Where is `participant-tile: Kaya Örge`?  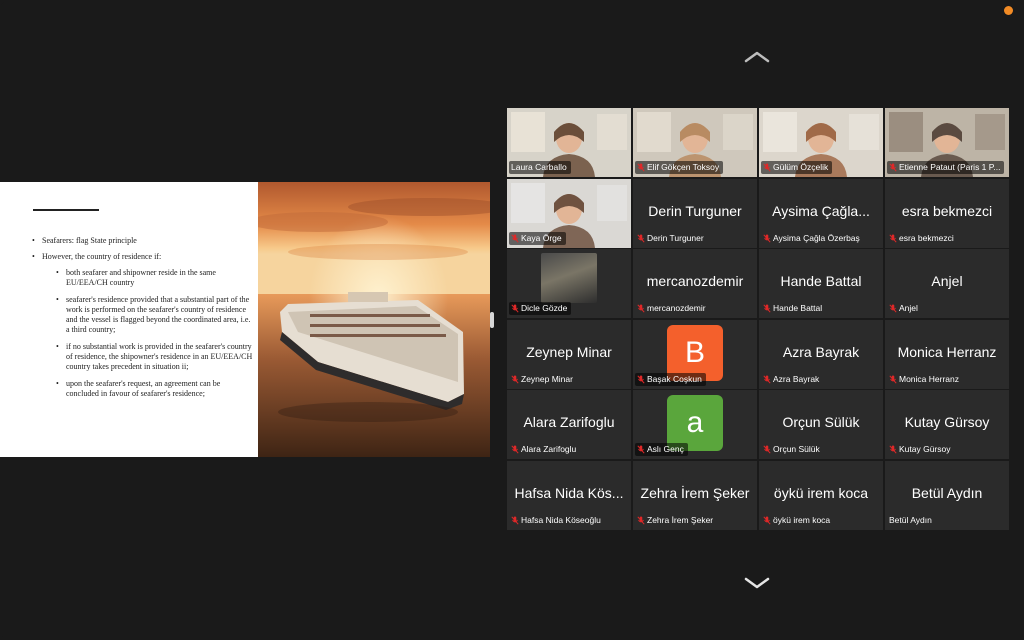 participant-tile: Kaya Örge is located at coordinates (569, 213).